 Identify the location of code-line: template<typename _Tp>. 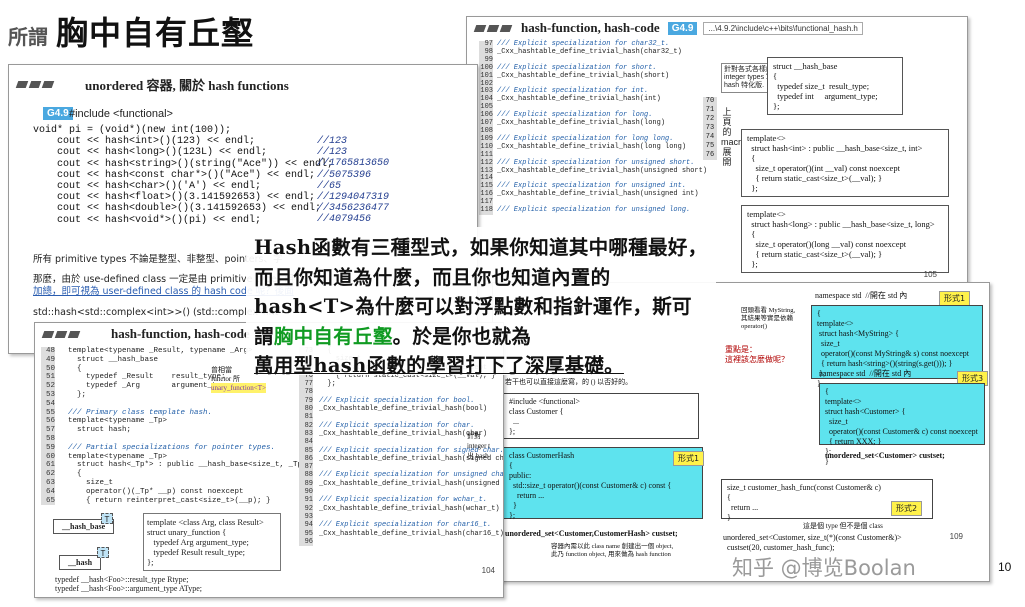
(113, 456).